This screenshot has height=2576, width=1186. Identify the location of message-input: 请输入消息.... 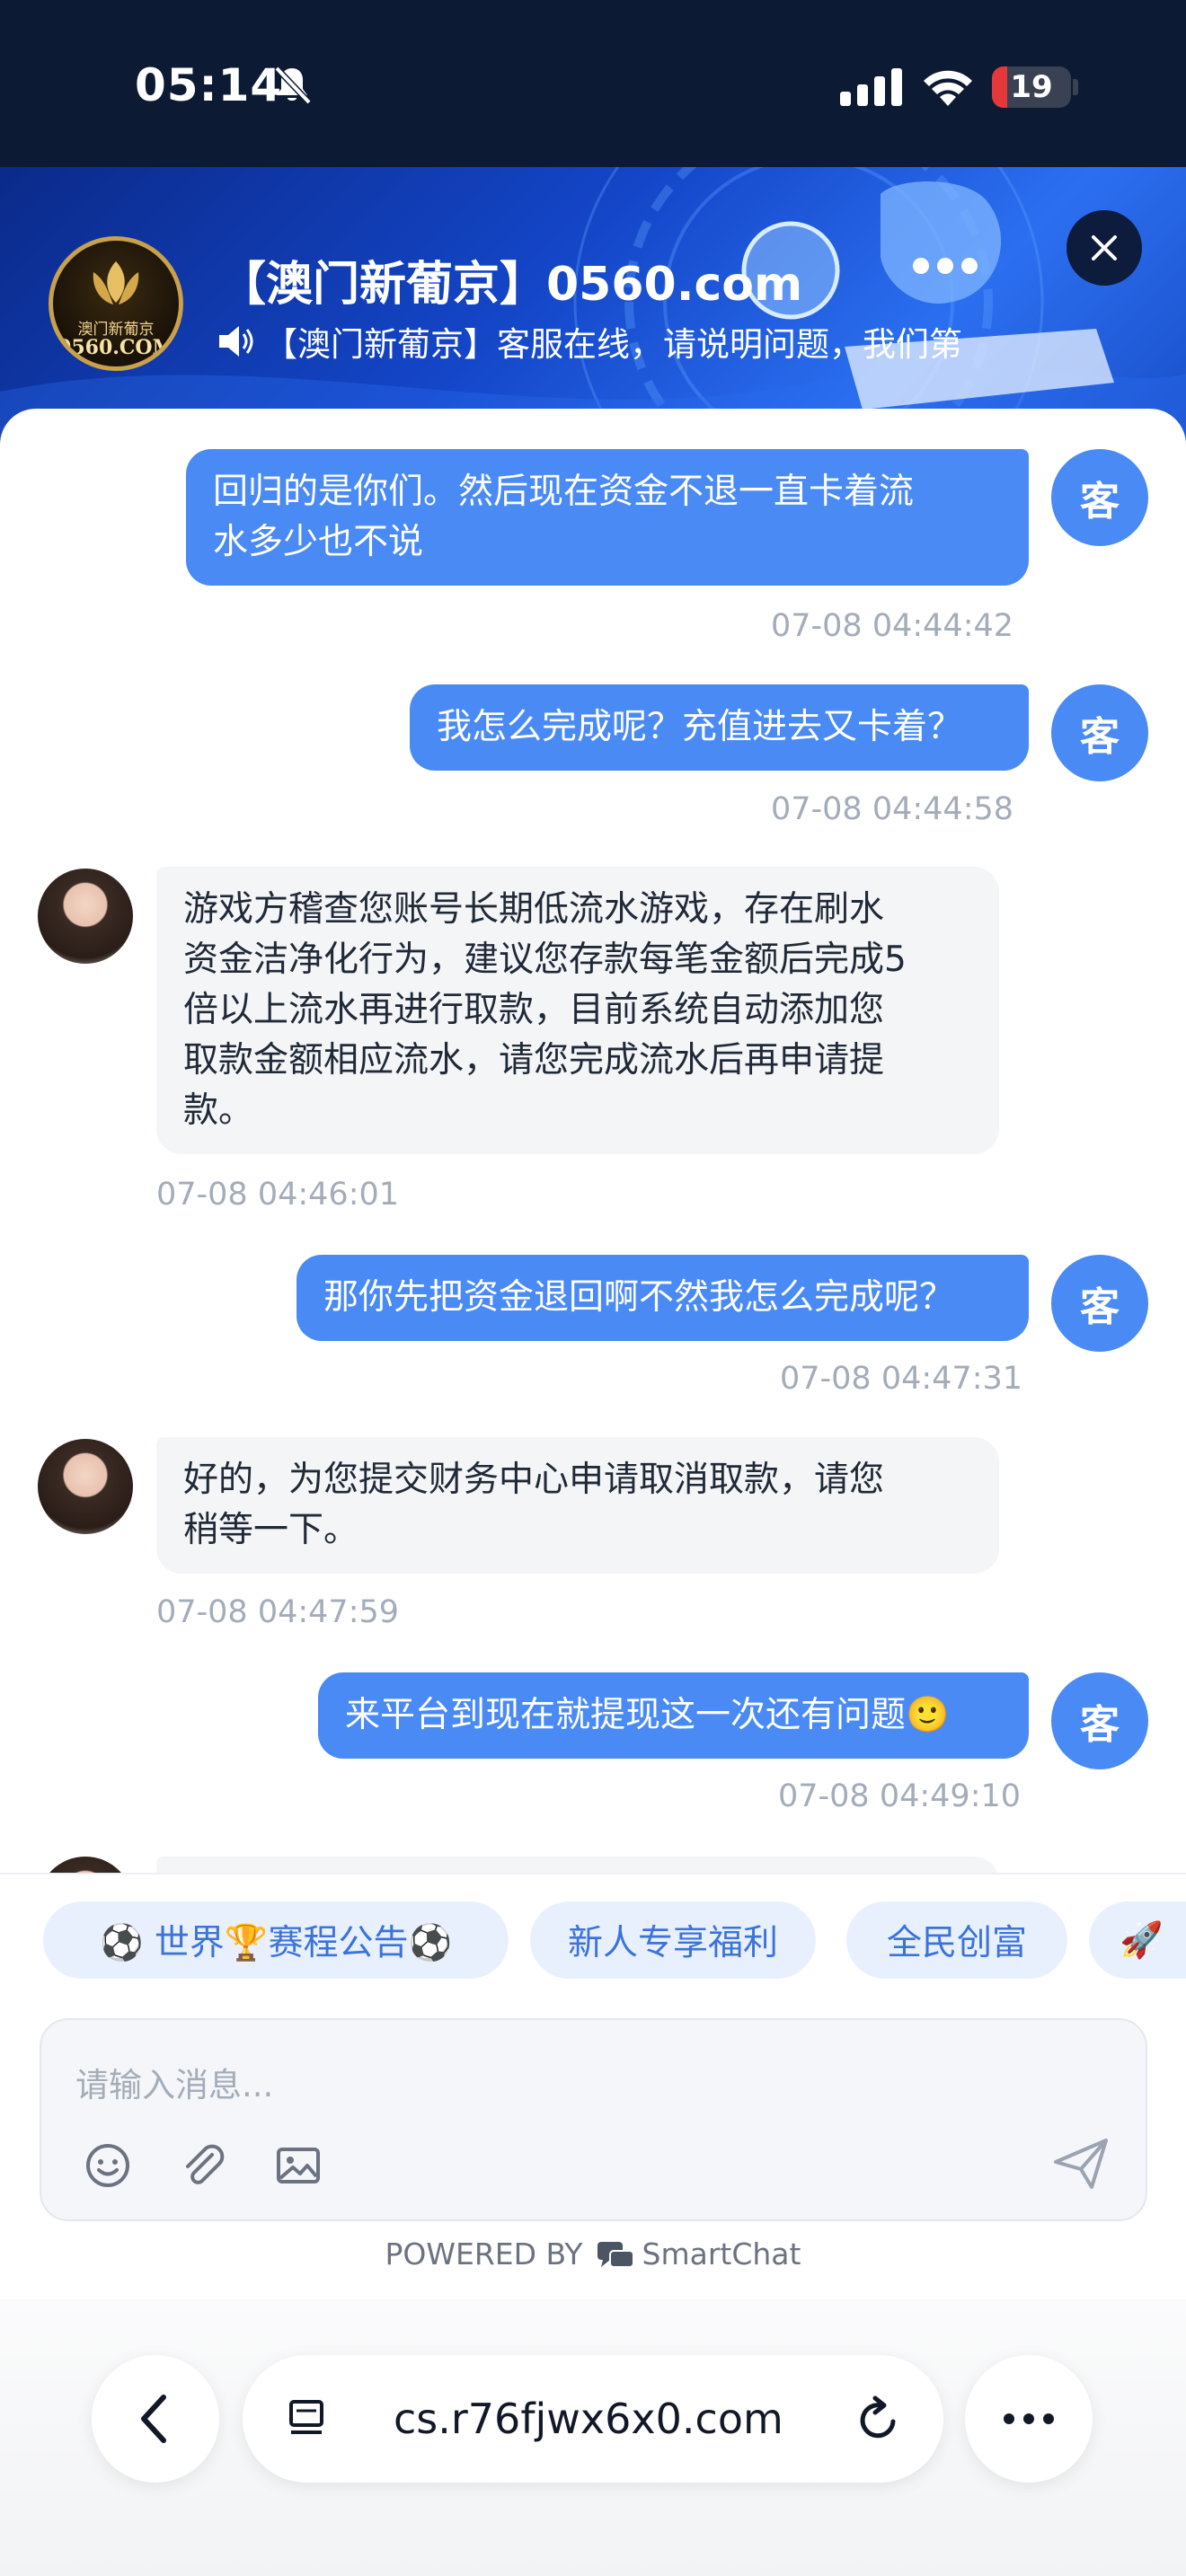
(174, 2082).